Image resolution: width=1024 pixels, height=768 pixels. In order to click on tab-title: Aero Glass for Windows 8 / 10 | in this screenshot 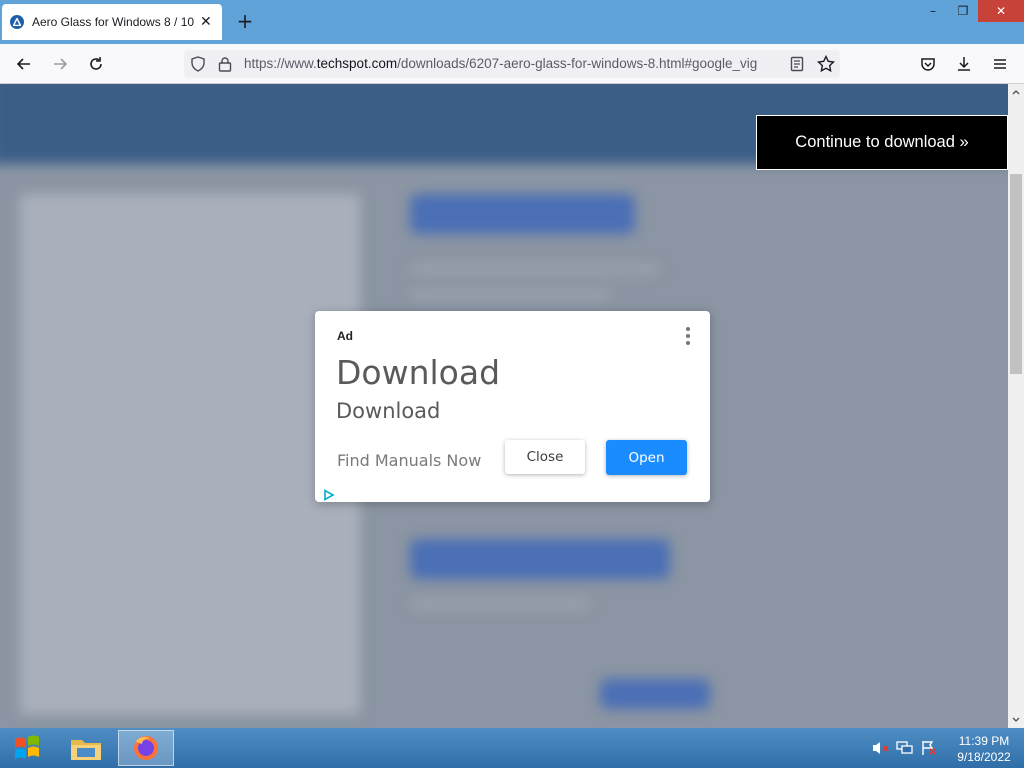, I will do `click(113, 22)`.